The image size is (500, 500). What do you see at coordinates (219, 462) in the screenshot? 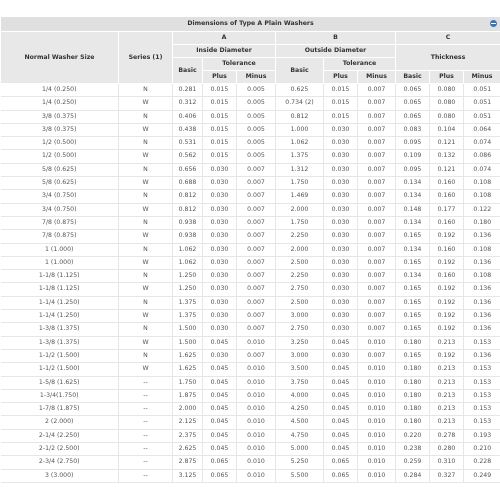
I see `cell-a-plus: 0.065` at bounding box center [219, 462].